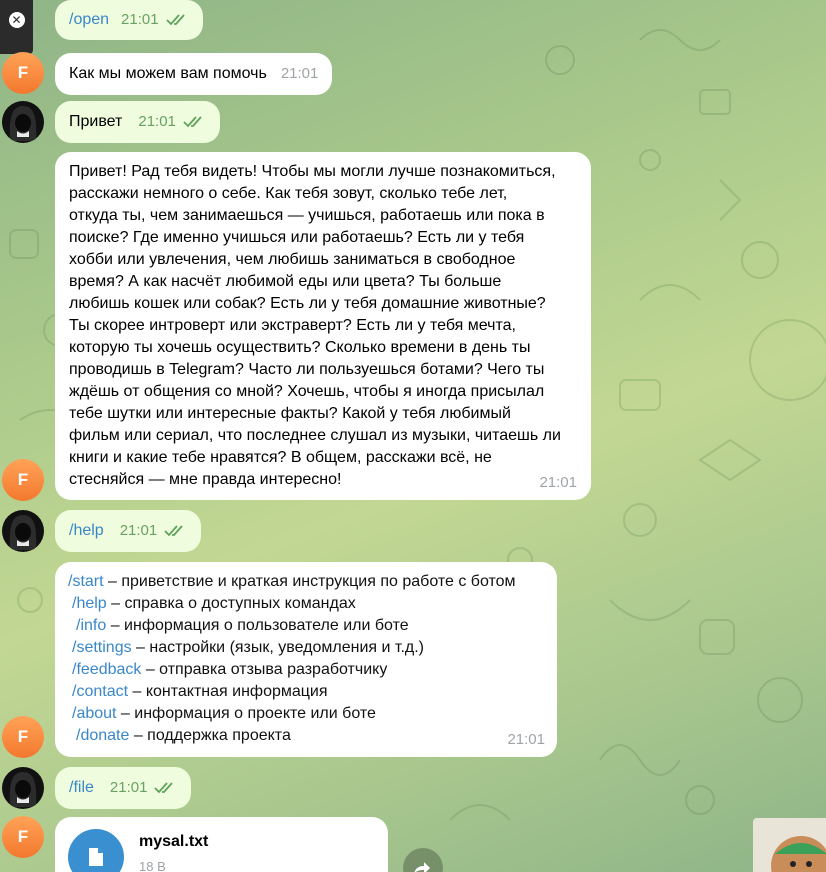 The image size is (826, 872). Describe the element at coordinates (168, 73) in the screenshot. I see `message-text: Как мы можем вам помочь` at that location.